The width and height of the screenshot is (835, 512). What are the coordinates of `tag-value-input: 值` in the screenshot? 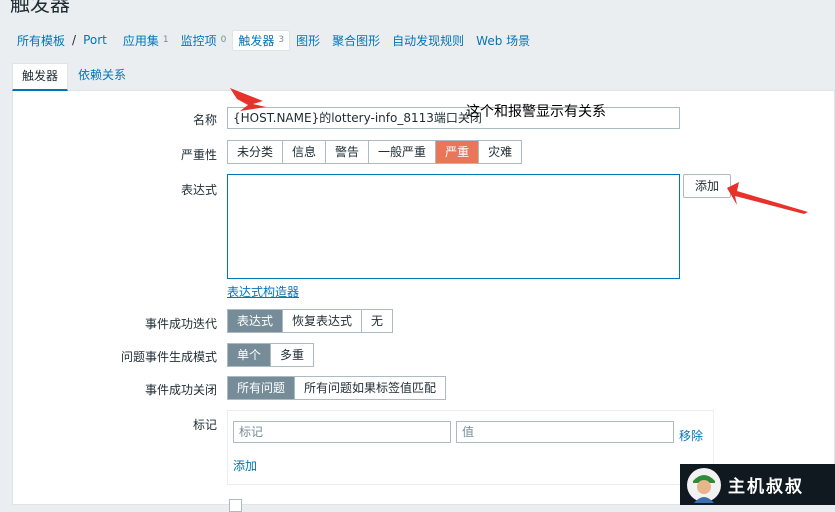 It's located at (565, 432).